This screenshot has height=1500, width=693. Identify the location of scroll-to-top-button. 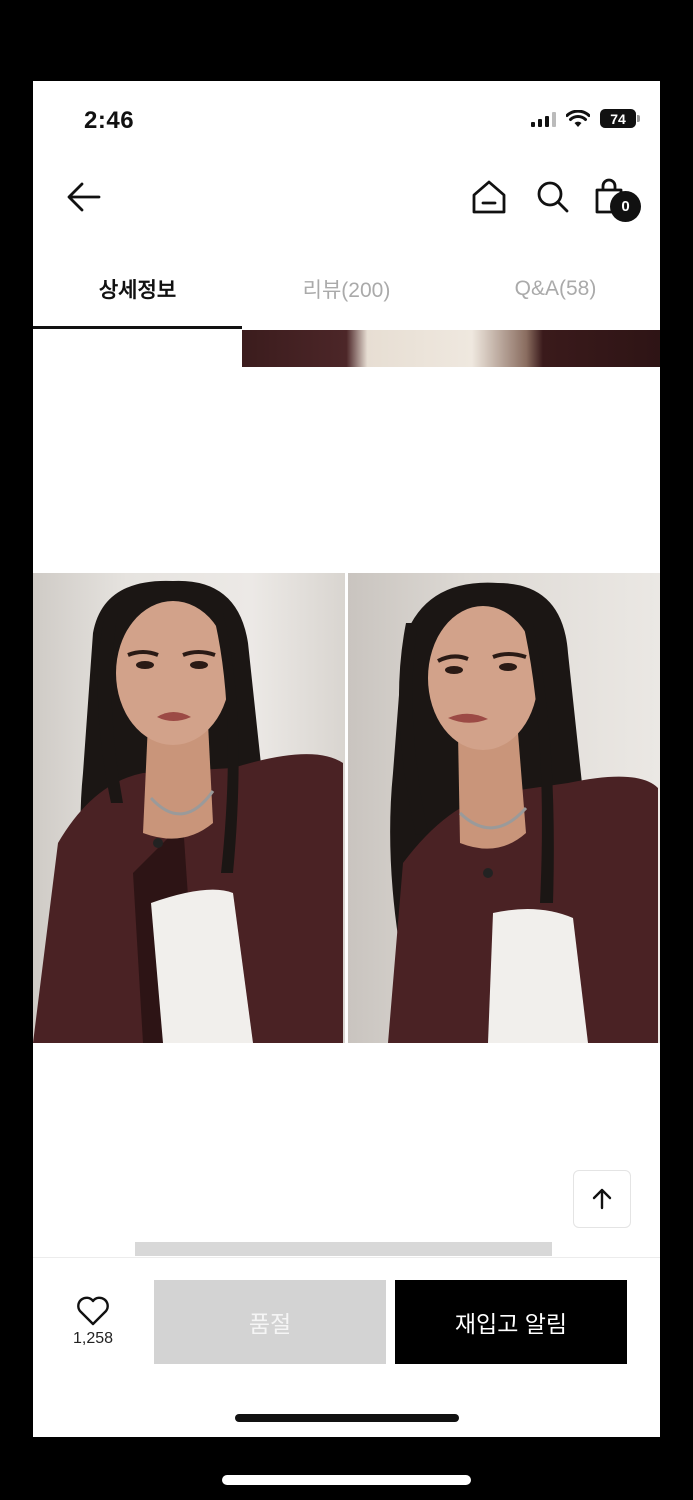
(602, 1199).